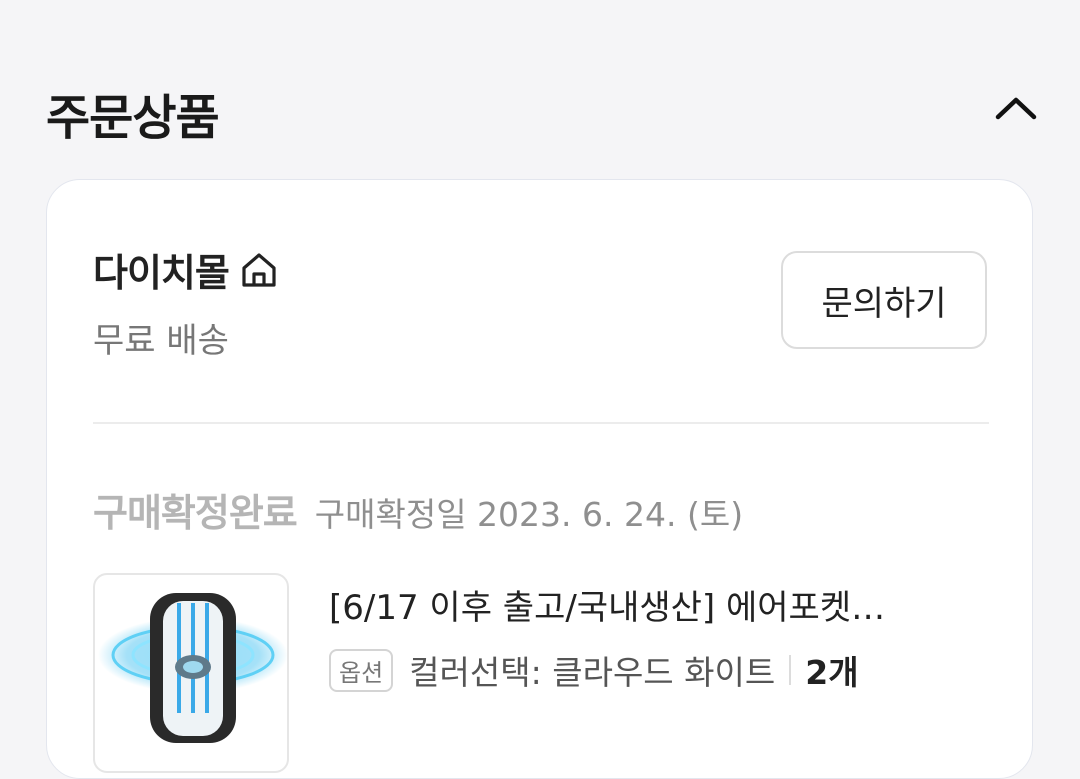 Image resolution: width=1080 pixels, height=779 pixels. Describe the element at coordinates (832, 672) in the screenshot. I see `quantity: 2개` at that location.